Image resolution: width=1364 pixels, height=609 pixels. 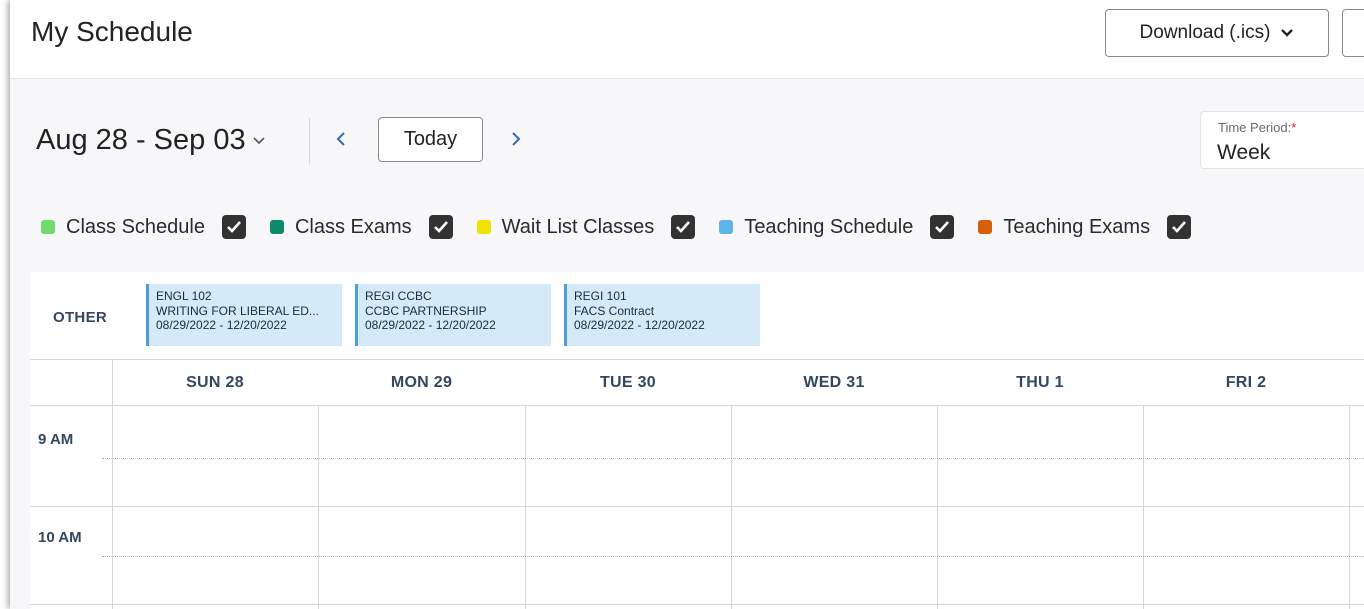 I want to click on chevron-right-icon, so click(x=516, y=139).